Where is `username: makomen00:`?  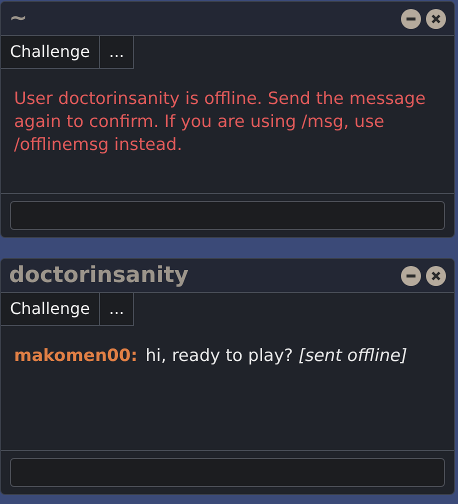
username: makomen00: is located at coordinates (76, 356).